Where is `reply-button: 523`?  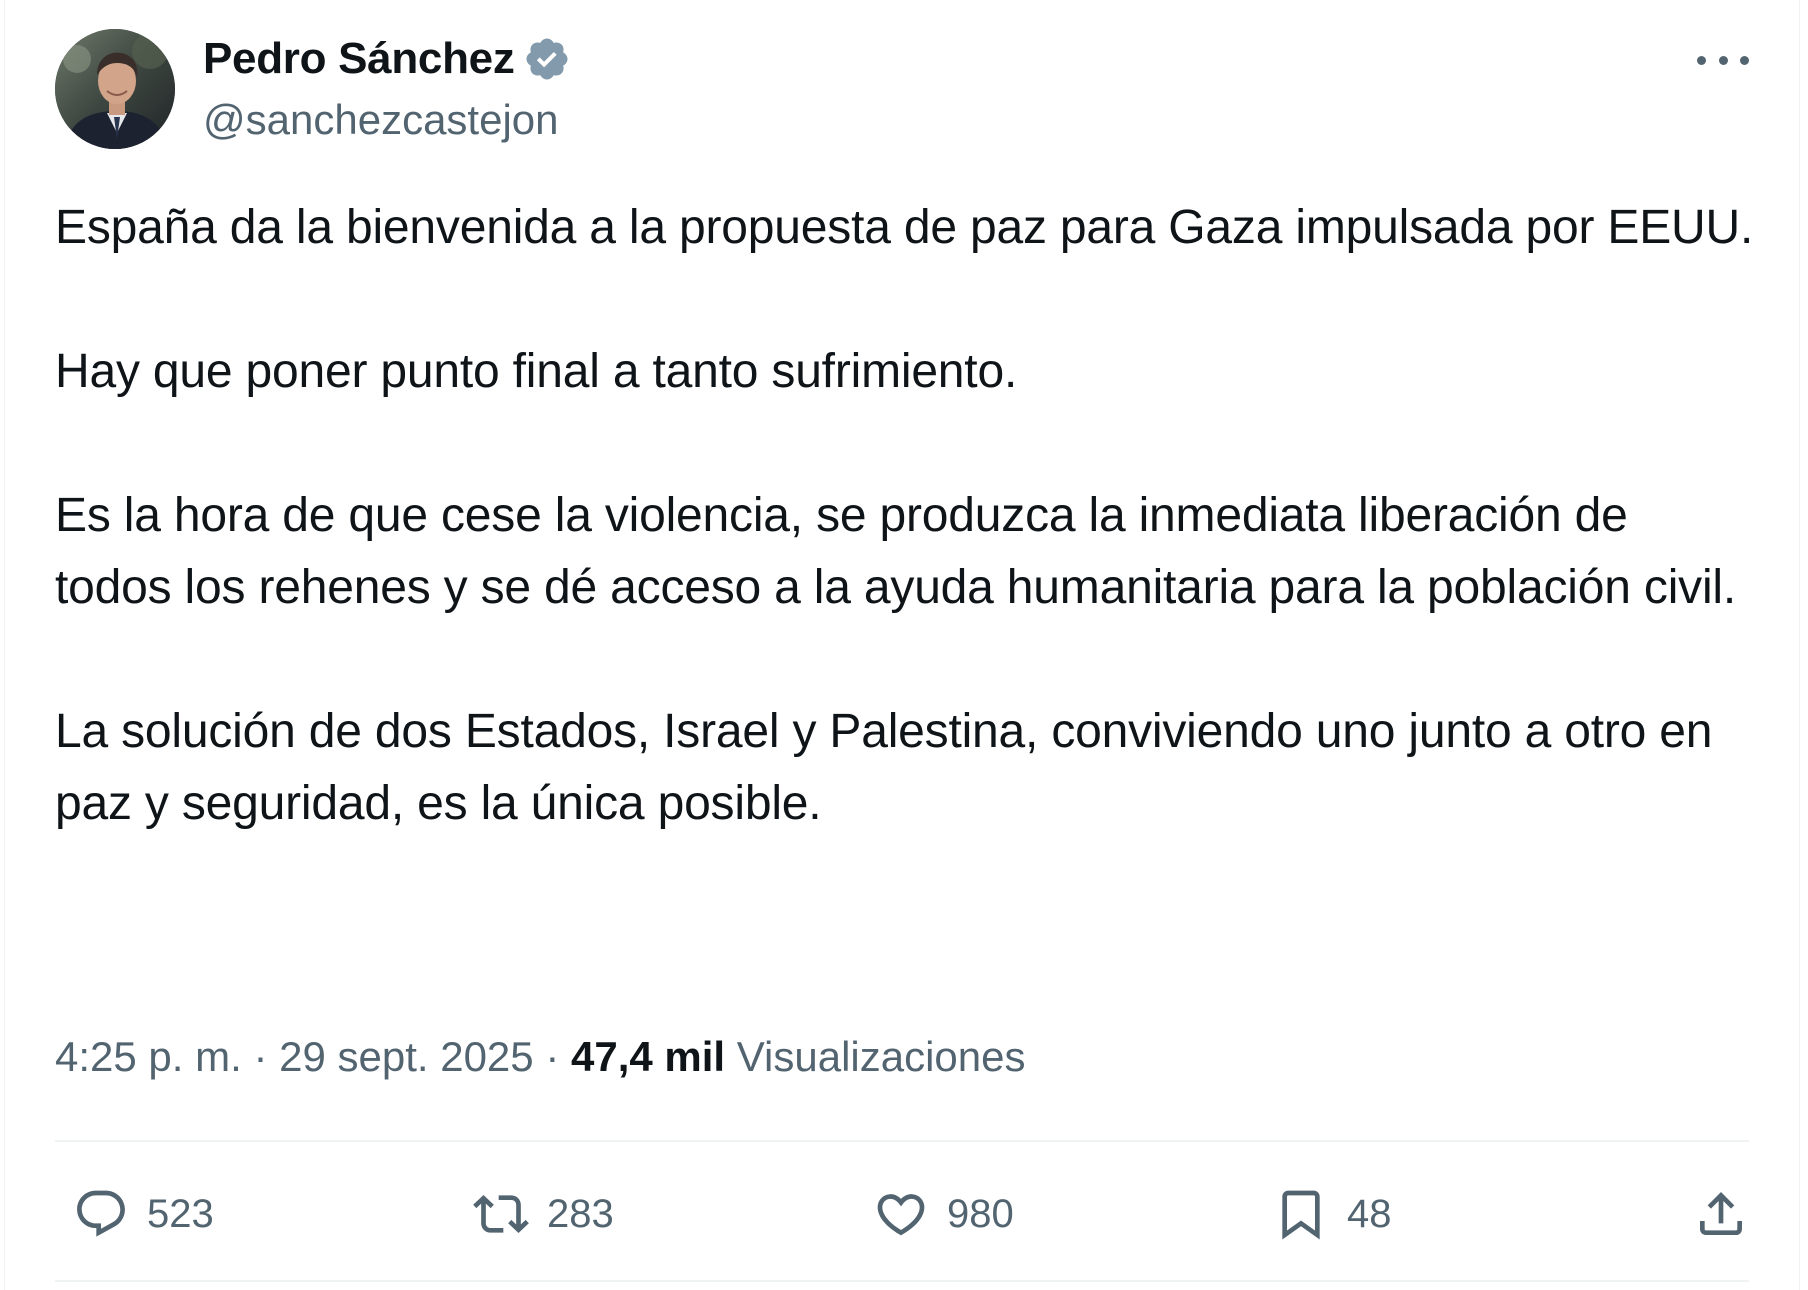
reply-button: 523 is located at coordinates (143, 1214).